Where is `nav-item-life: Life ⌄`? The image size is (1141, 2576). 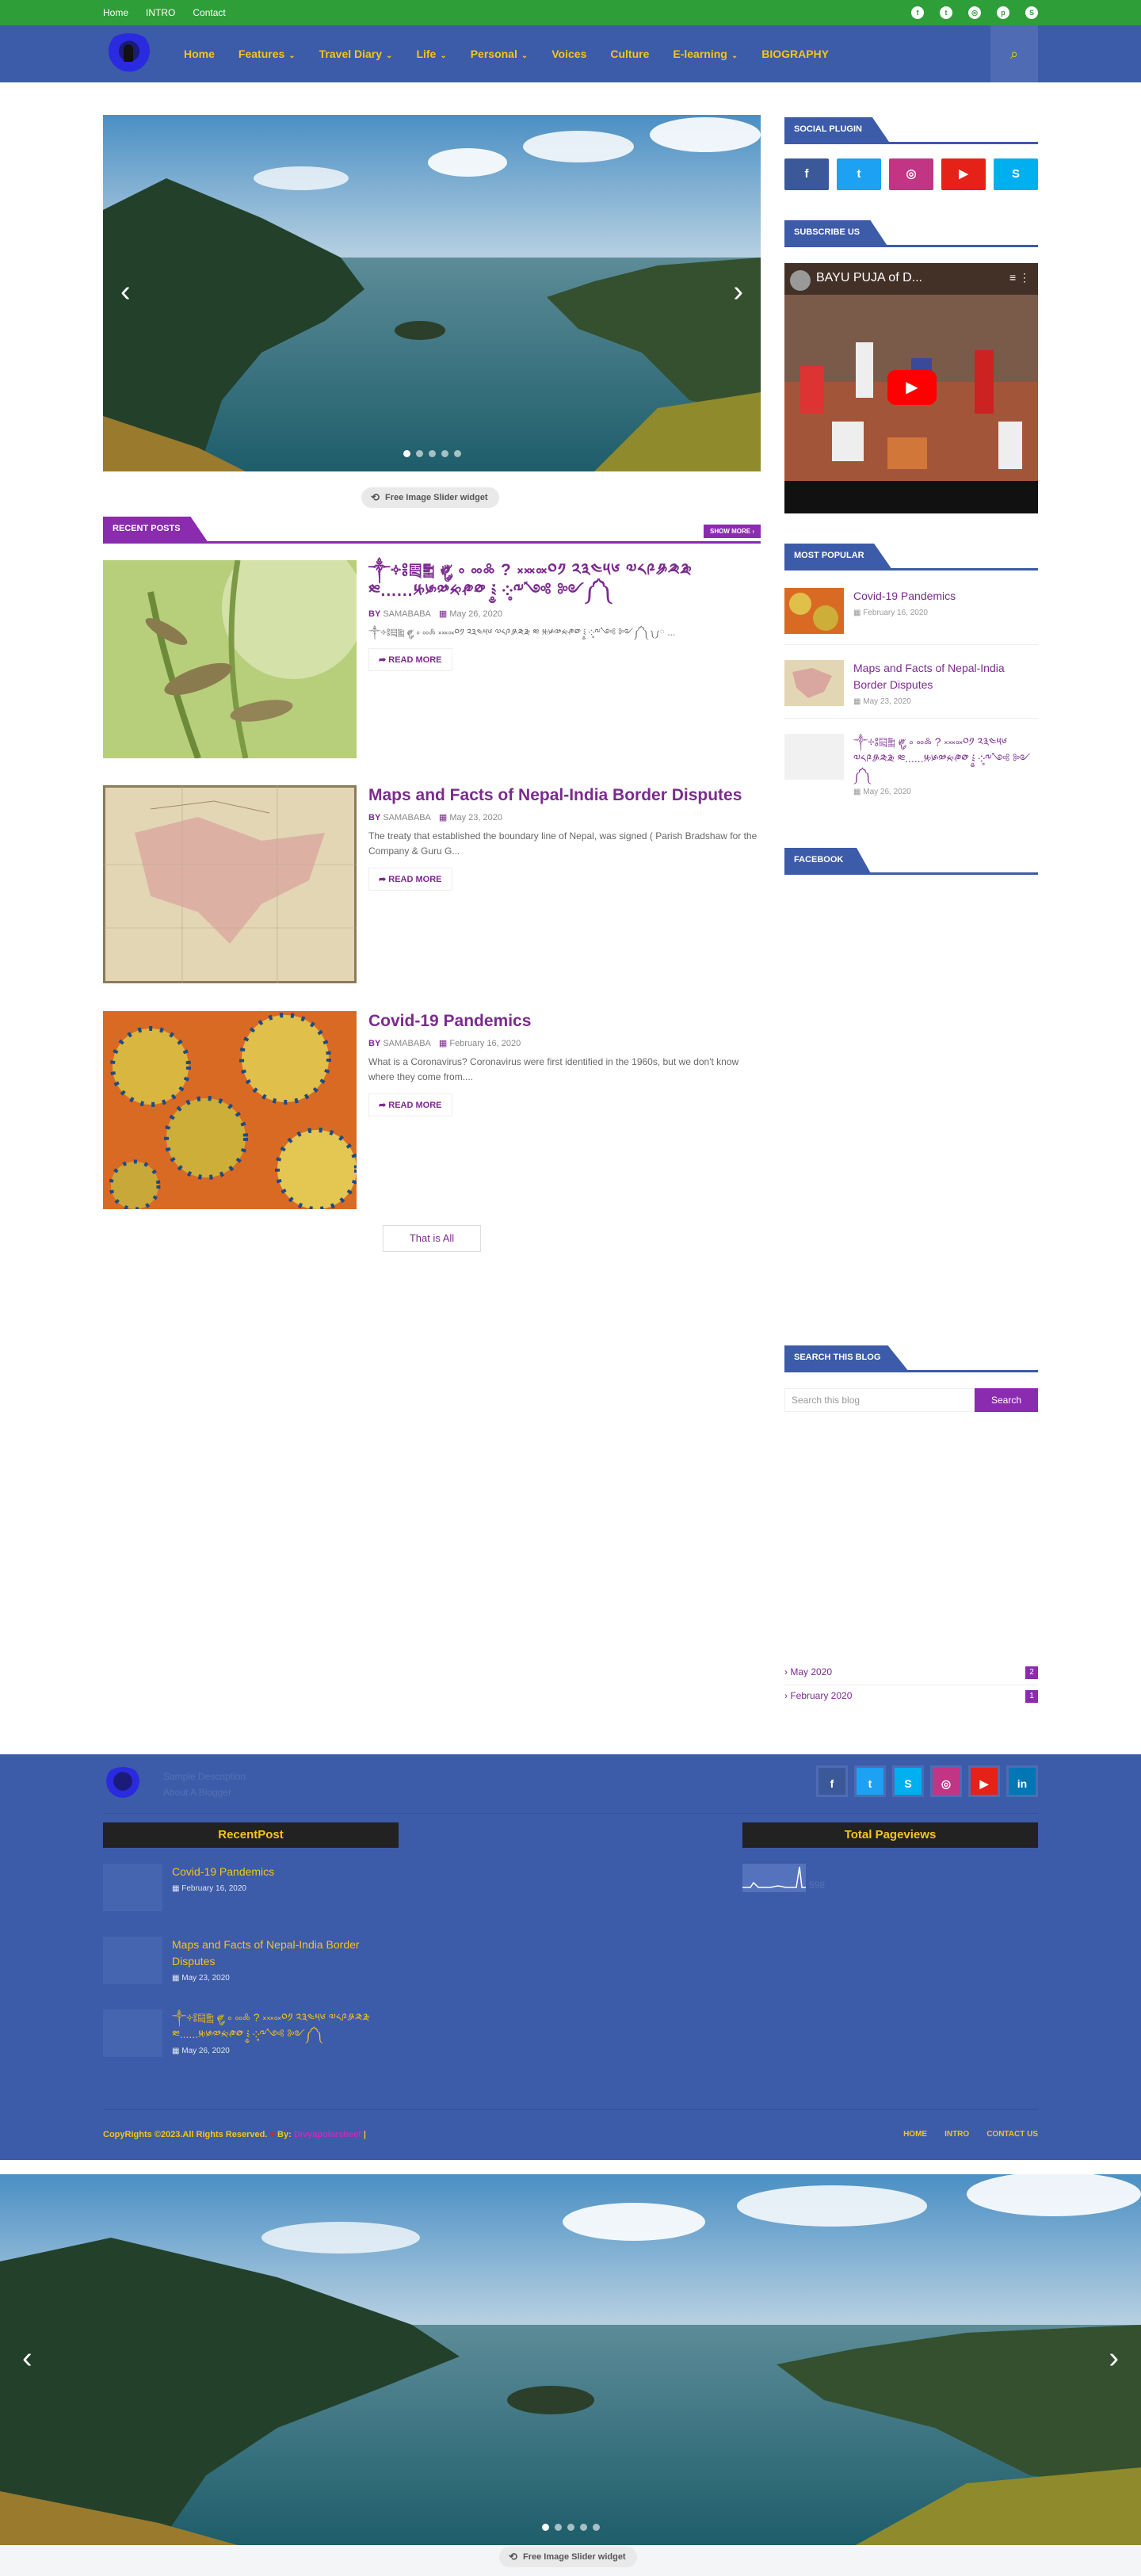 nav-item-life: Life ⌄ is located at coordinates (431, 55).